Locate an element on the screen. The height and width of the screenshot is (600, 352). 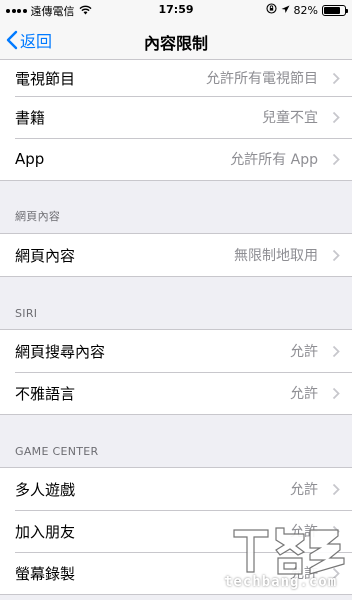
web-content-row: 網頁內容 無限制地取用 is located at coordinates (176, 255).